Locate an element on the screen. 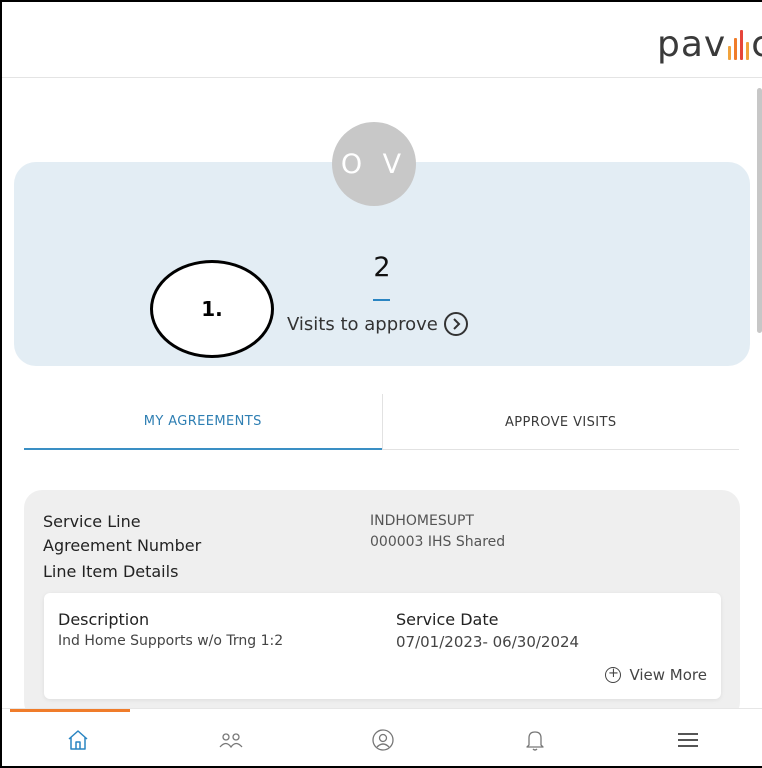 This screenshot has height=768, width=762. visits-to-approve-label: Visits to approve is located at coordinates (362, 324).